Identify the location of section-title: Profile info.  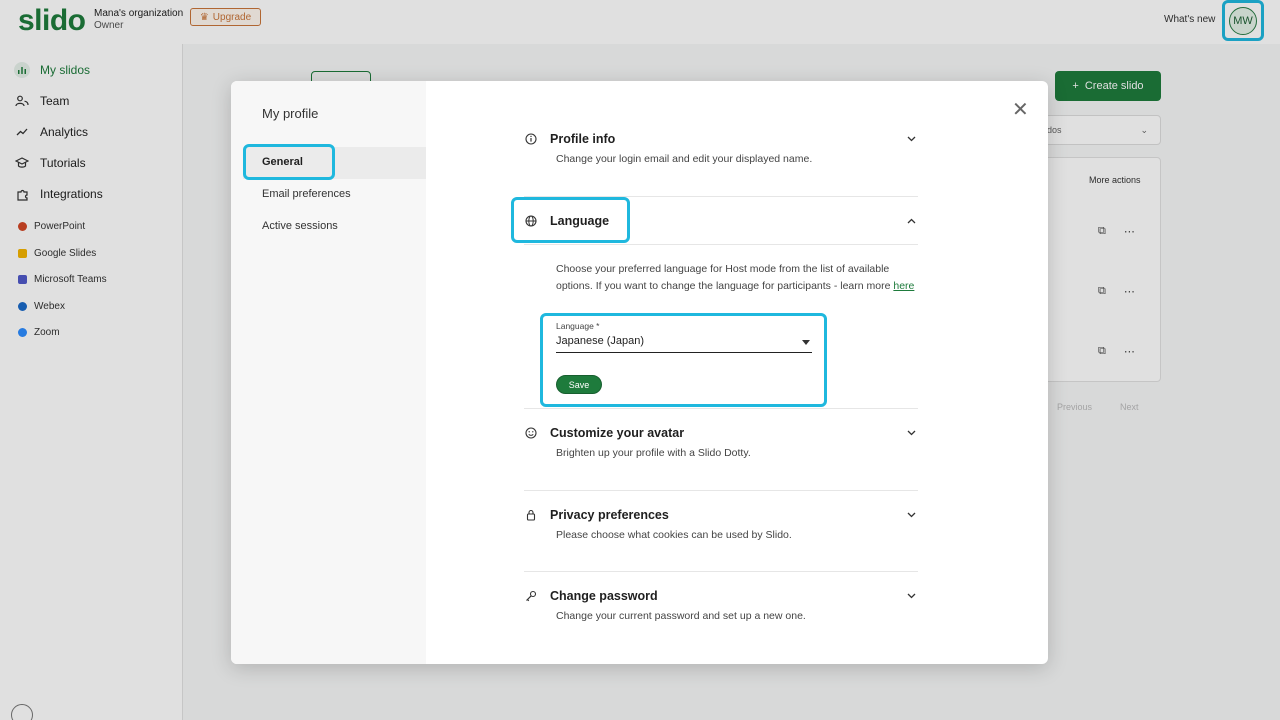
(583, 139).